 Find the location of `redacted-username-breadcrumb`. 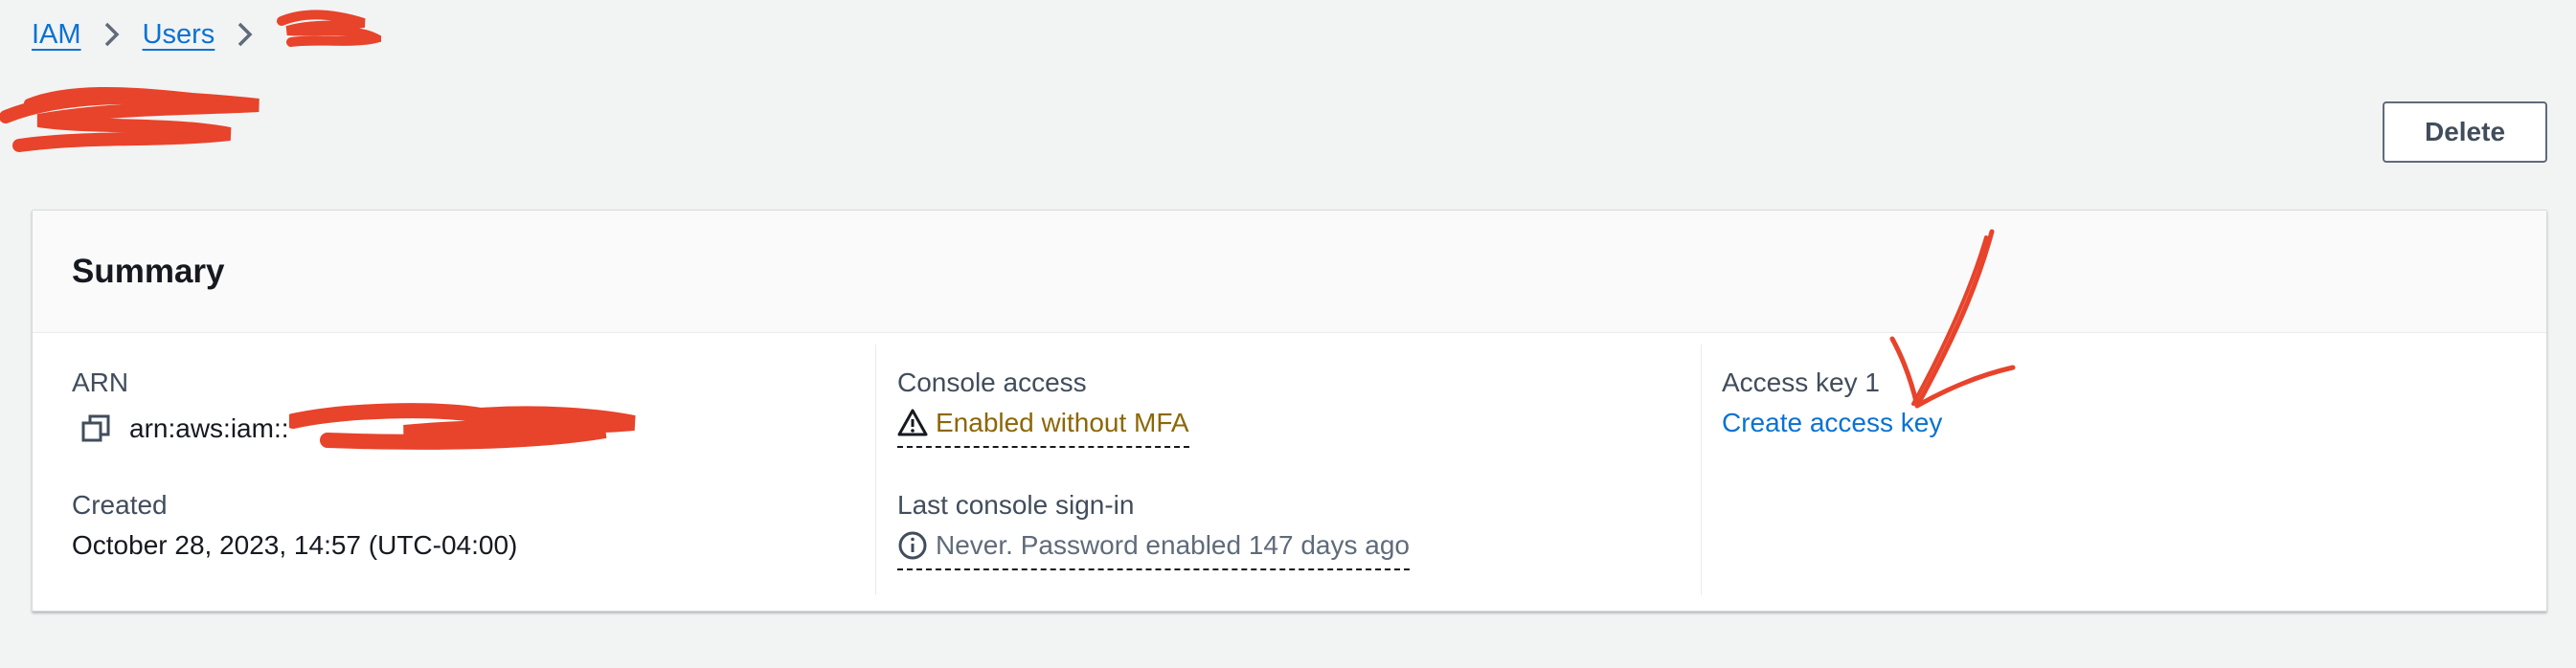

redacted-username-breadcrumb is located at coordinates (333, 34).